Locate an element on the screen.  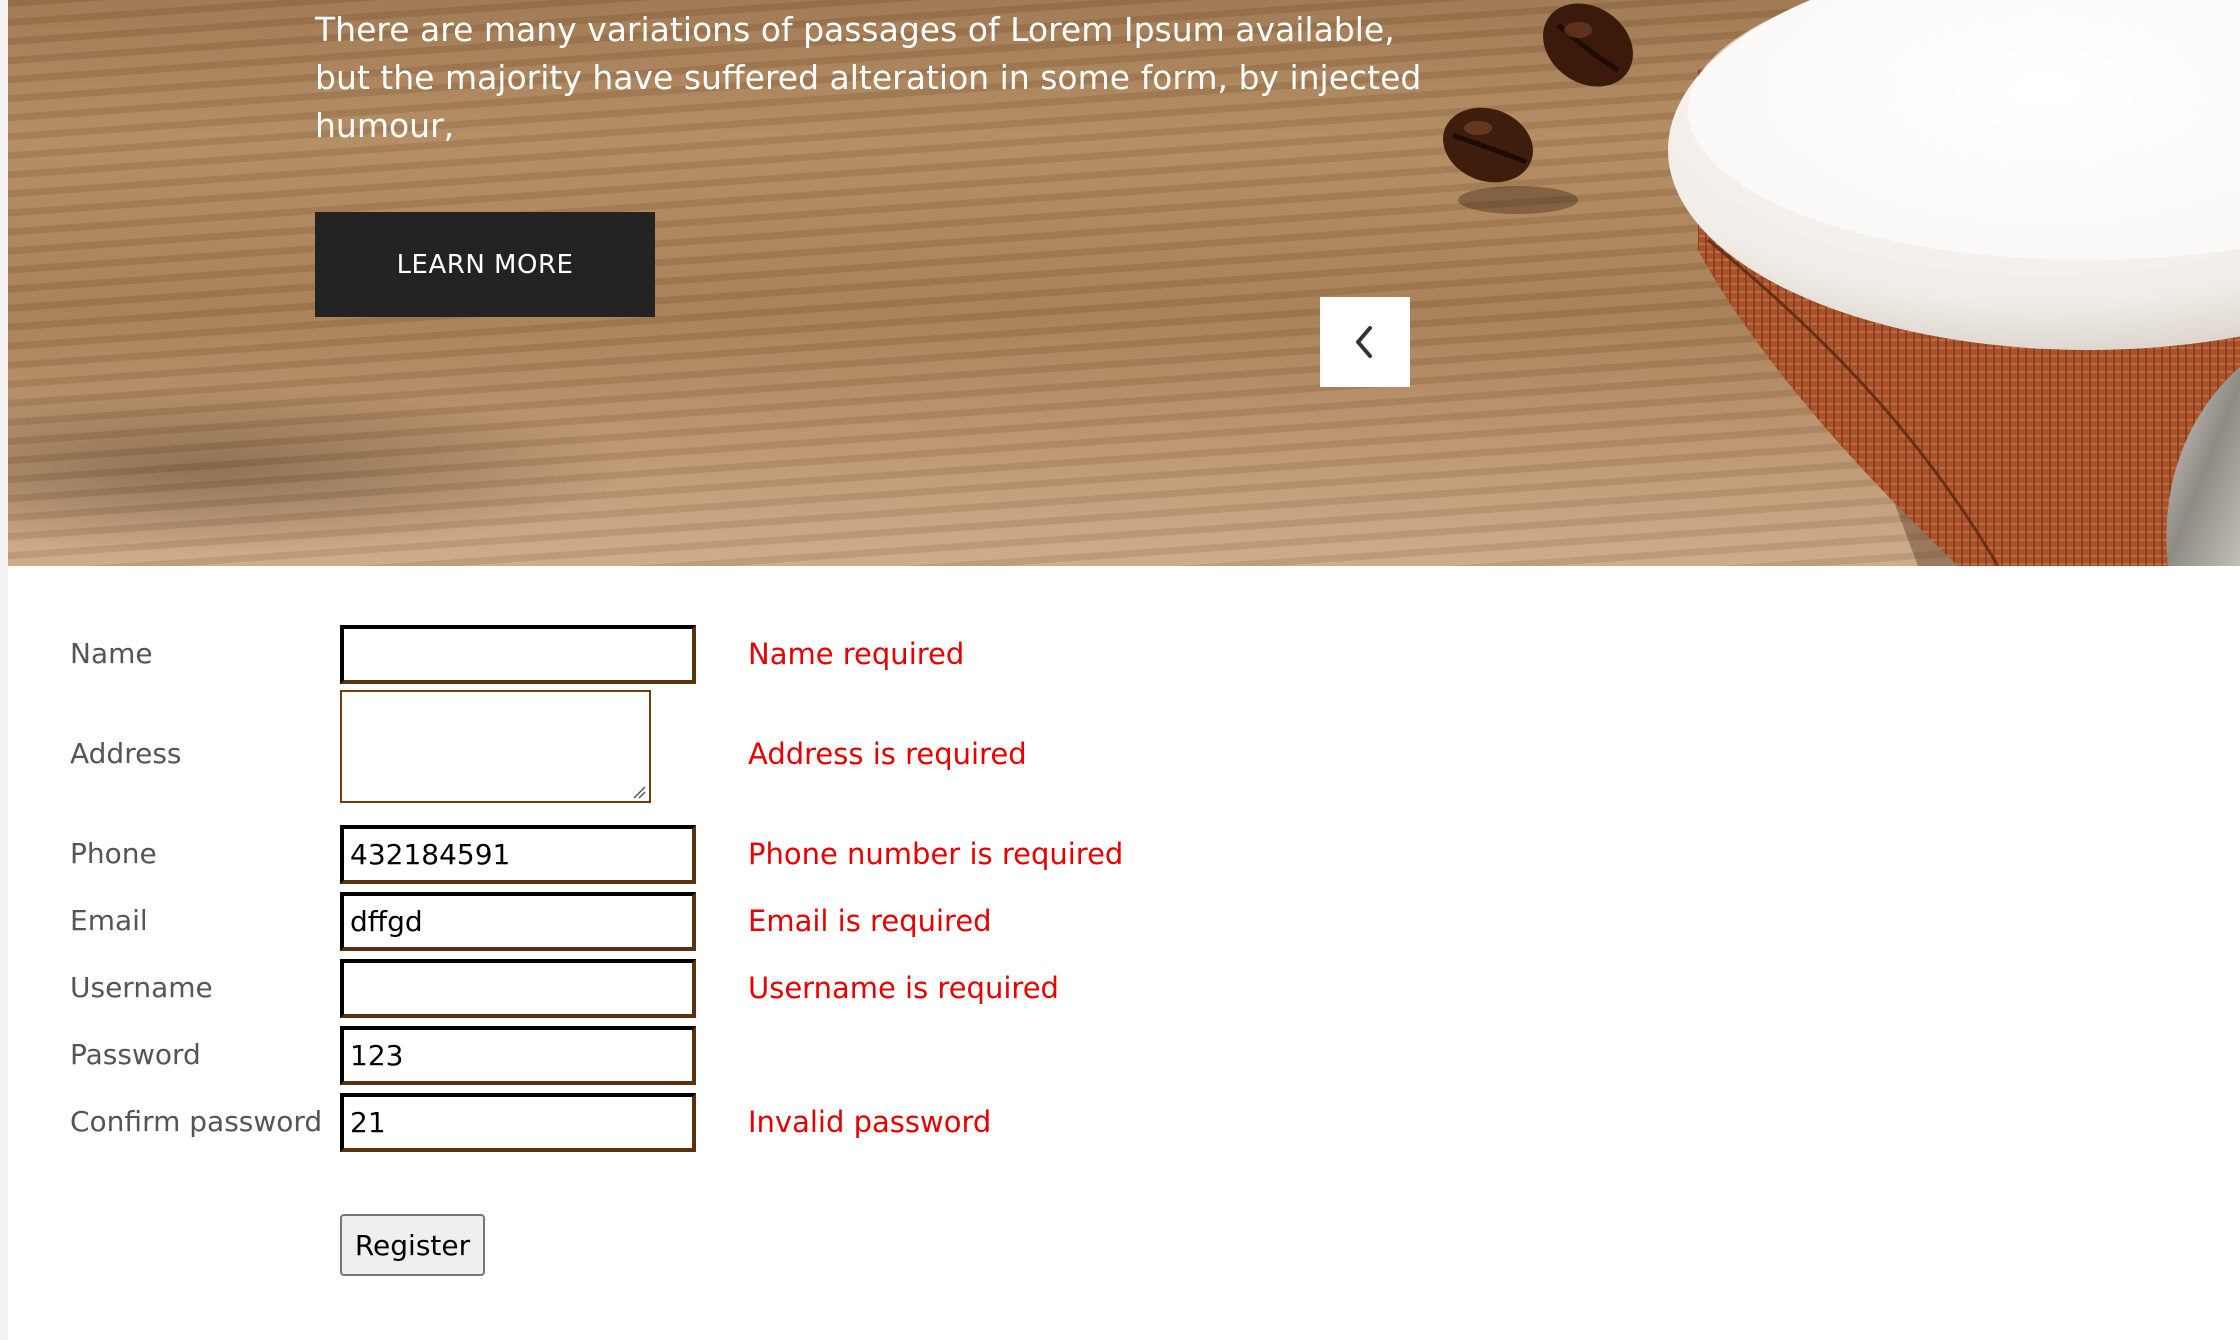
address-textarea is located at coordinates (495, 746).